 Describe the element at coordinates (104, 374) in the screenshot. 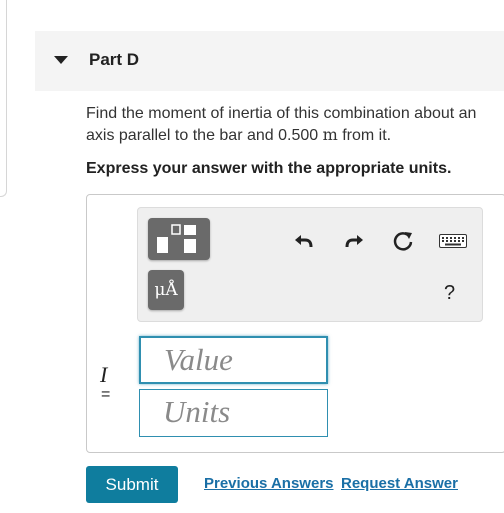

I see `answer-variable: I` at that location.